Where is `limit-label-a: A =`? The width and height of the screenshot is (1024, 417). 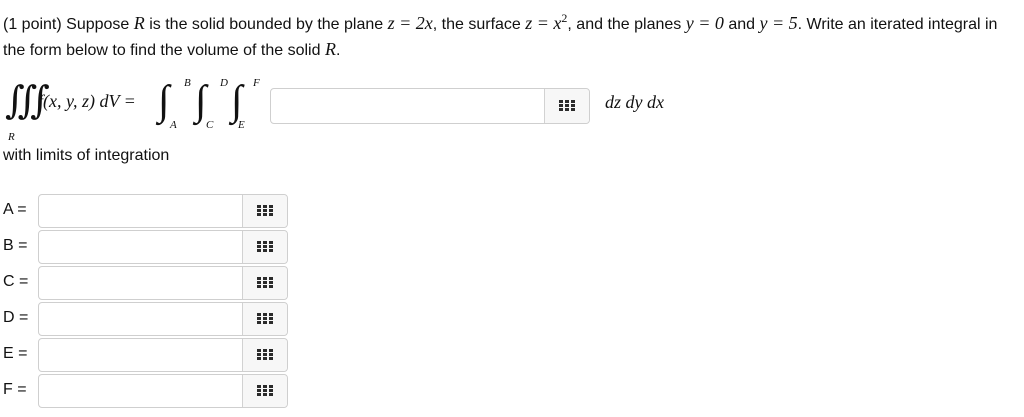
limit-label-a: A = is located at coordinates (15, 209).